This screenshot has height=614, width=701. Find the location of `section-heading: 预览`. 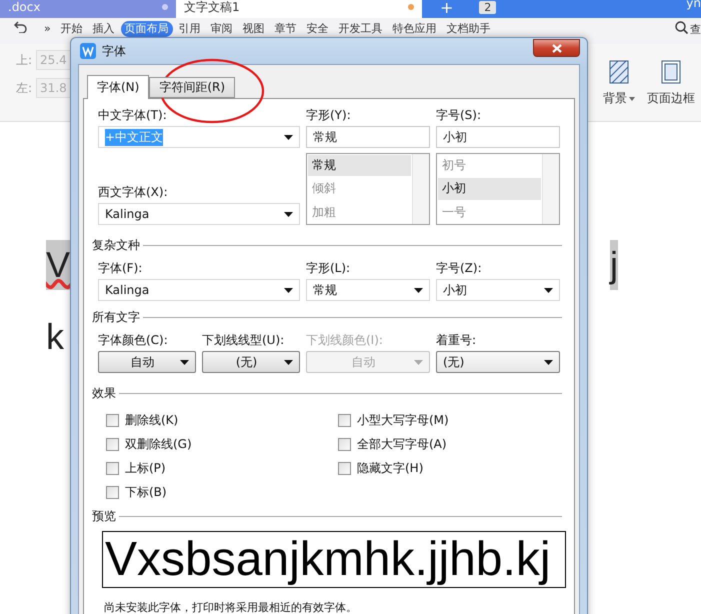

section-heading: 预览 is located at coordinates (104, 516).